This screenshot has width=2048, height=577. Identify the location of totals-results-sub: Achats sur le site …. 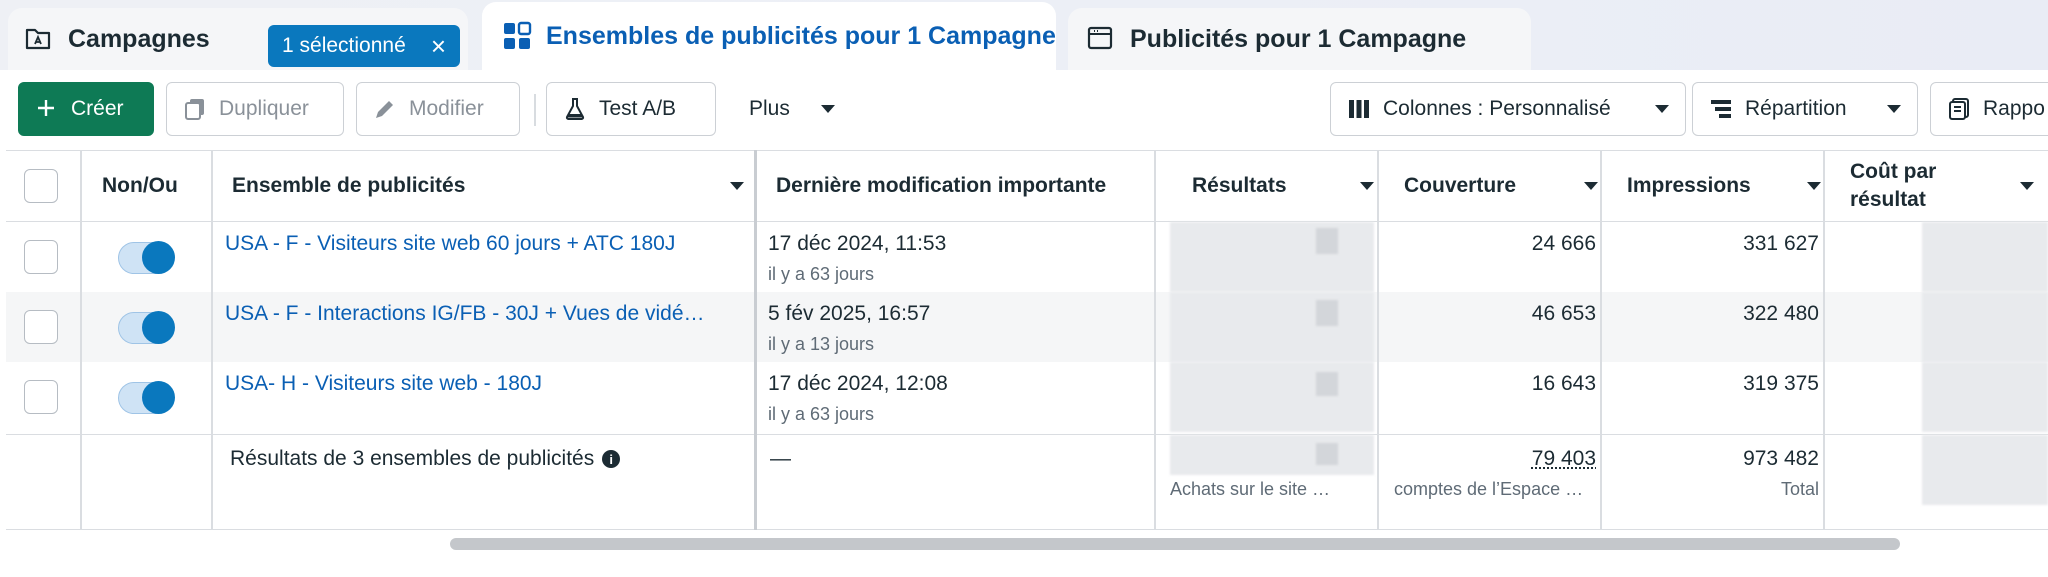
(1250, 489).